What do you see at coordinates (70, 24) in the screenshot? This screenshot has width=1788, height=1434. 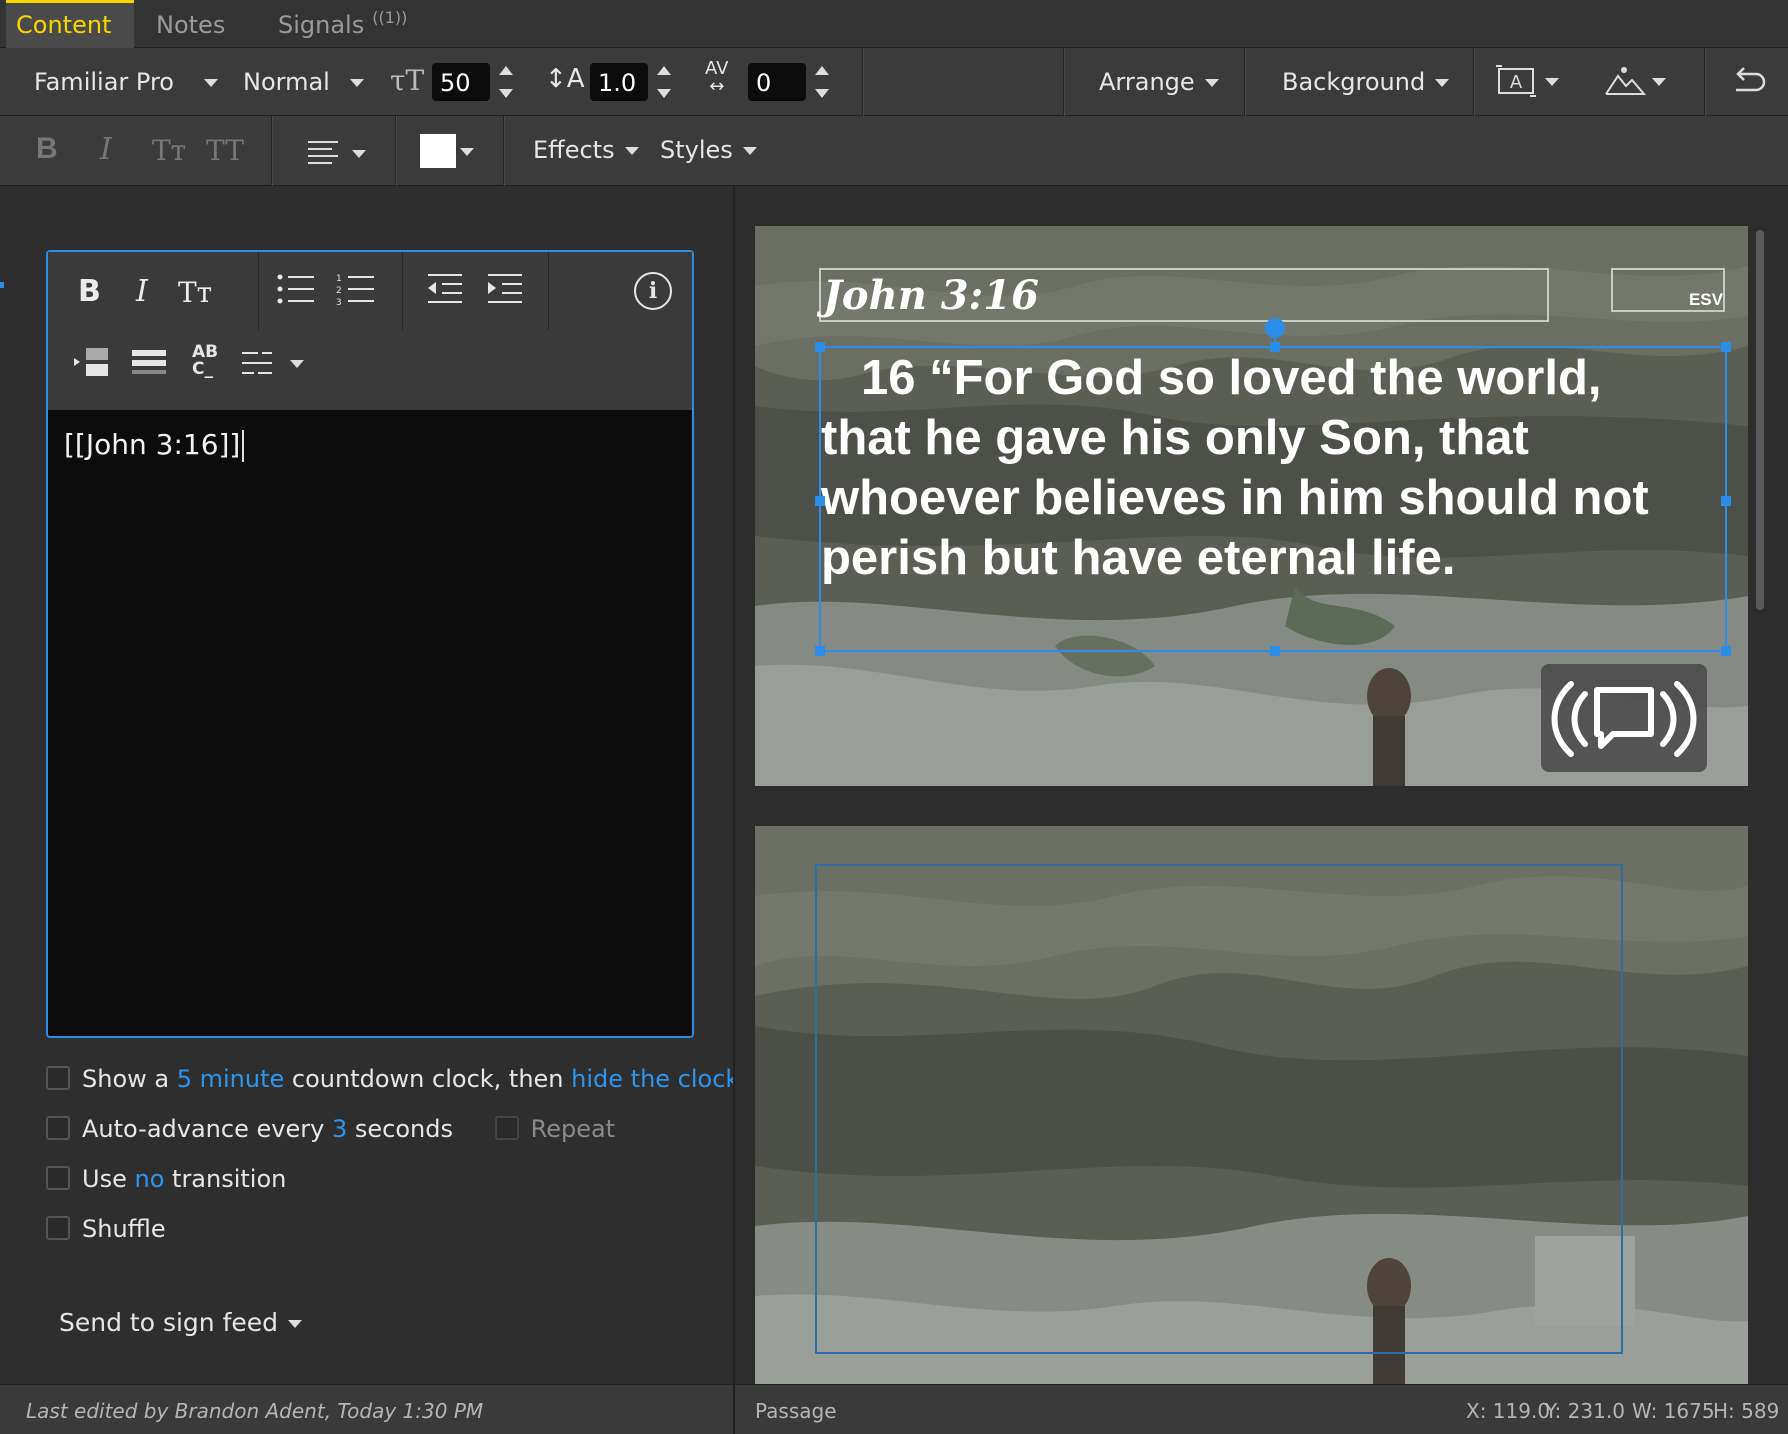 I see `tab-content: Content` at bounding box center [70, 24].